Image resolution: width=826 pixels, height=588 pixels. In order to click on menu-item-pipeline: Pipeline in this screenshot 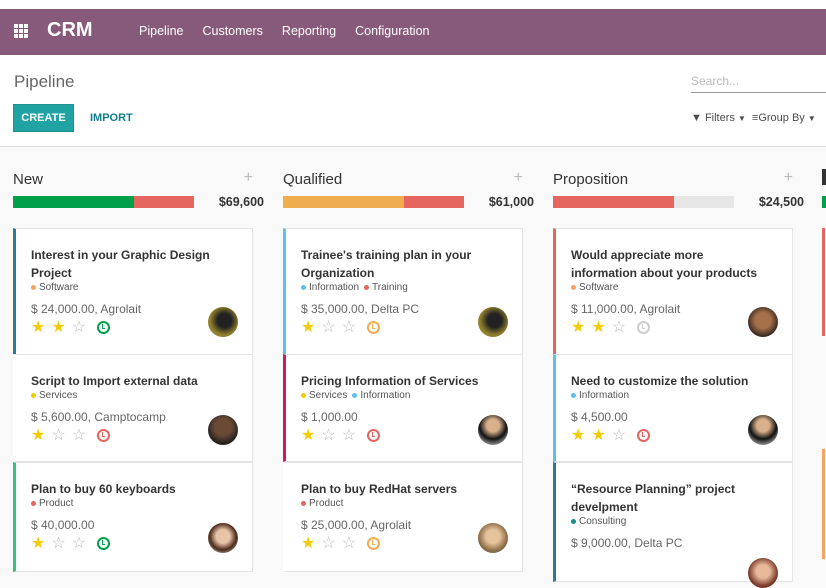, I will do `click(161, 31)`.